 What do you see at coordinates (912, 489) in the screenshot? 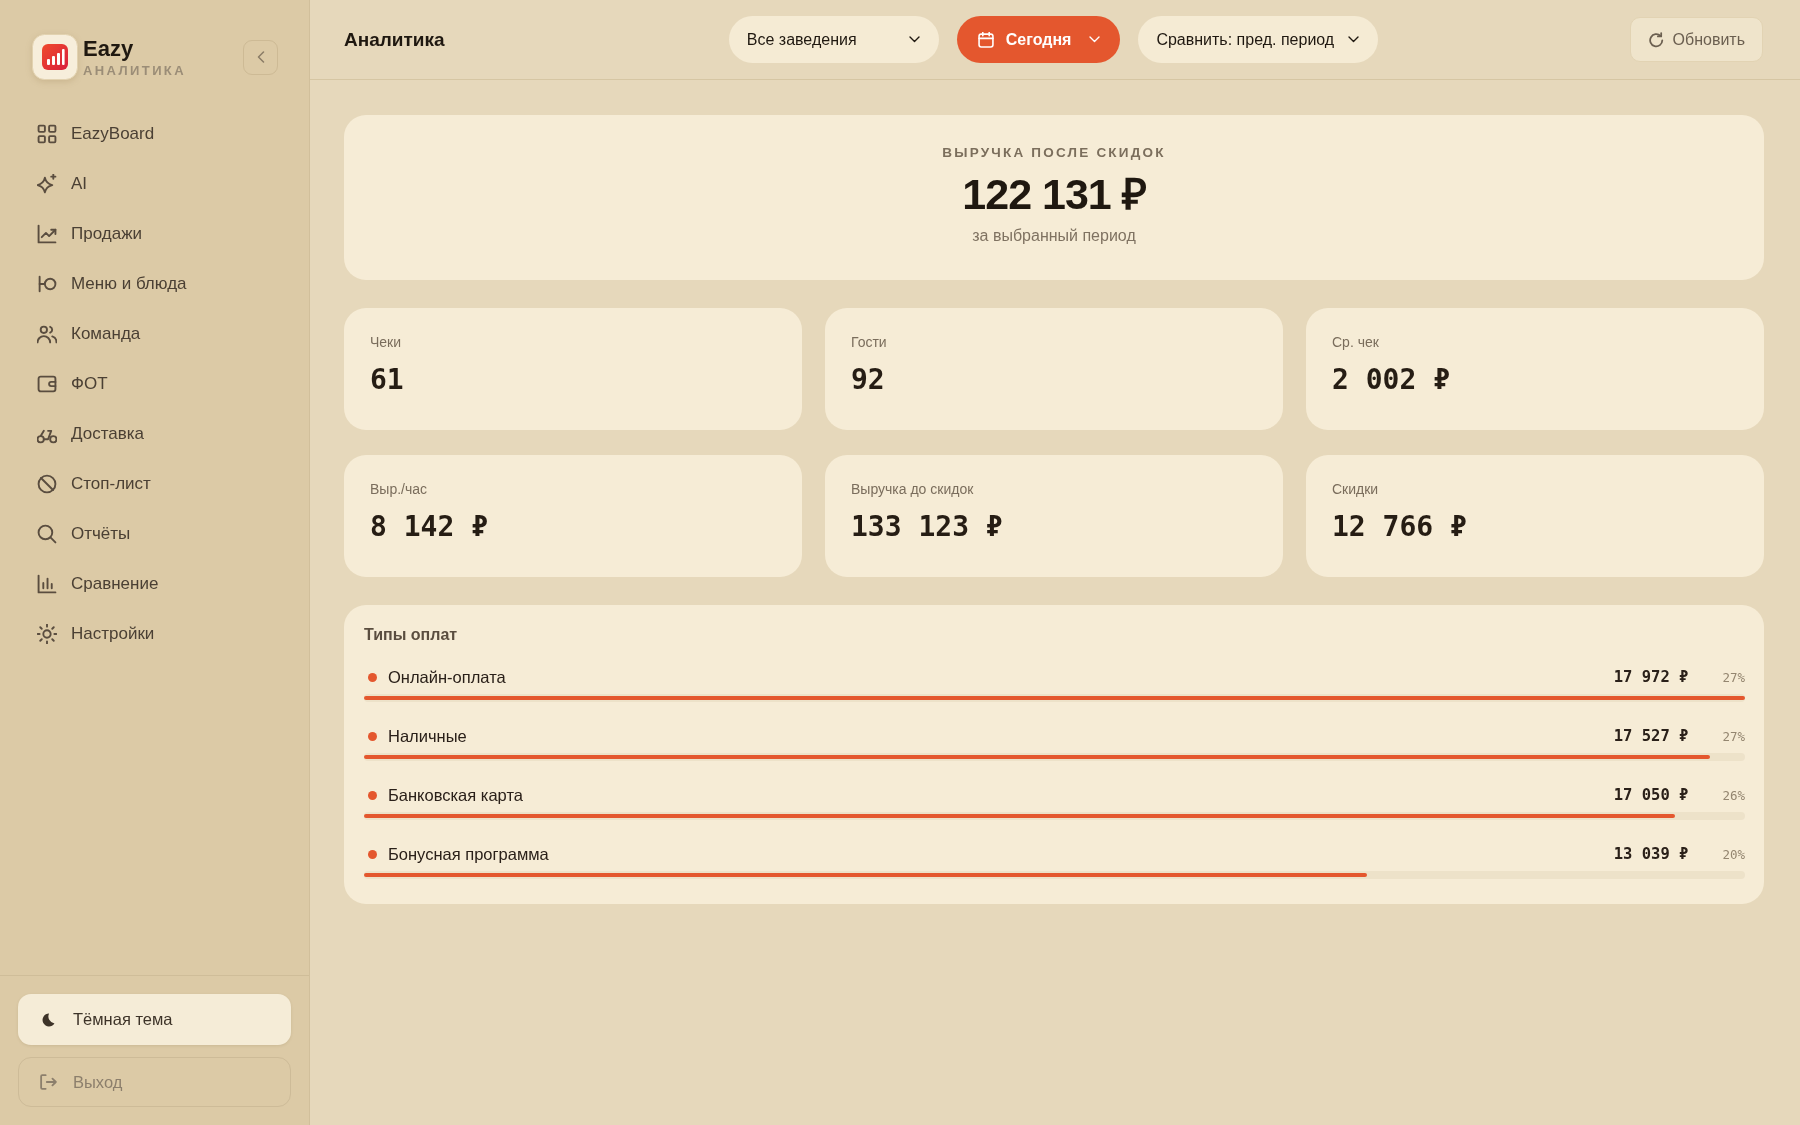
I see `metric-label: Выручка до скидок` at bounding box center [912, 489].